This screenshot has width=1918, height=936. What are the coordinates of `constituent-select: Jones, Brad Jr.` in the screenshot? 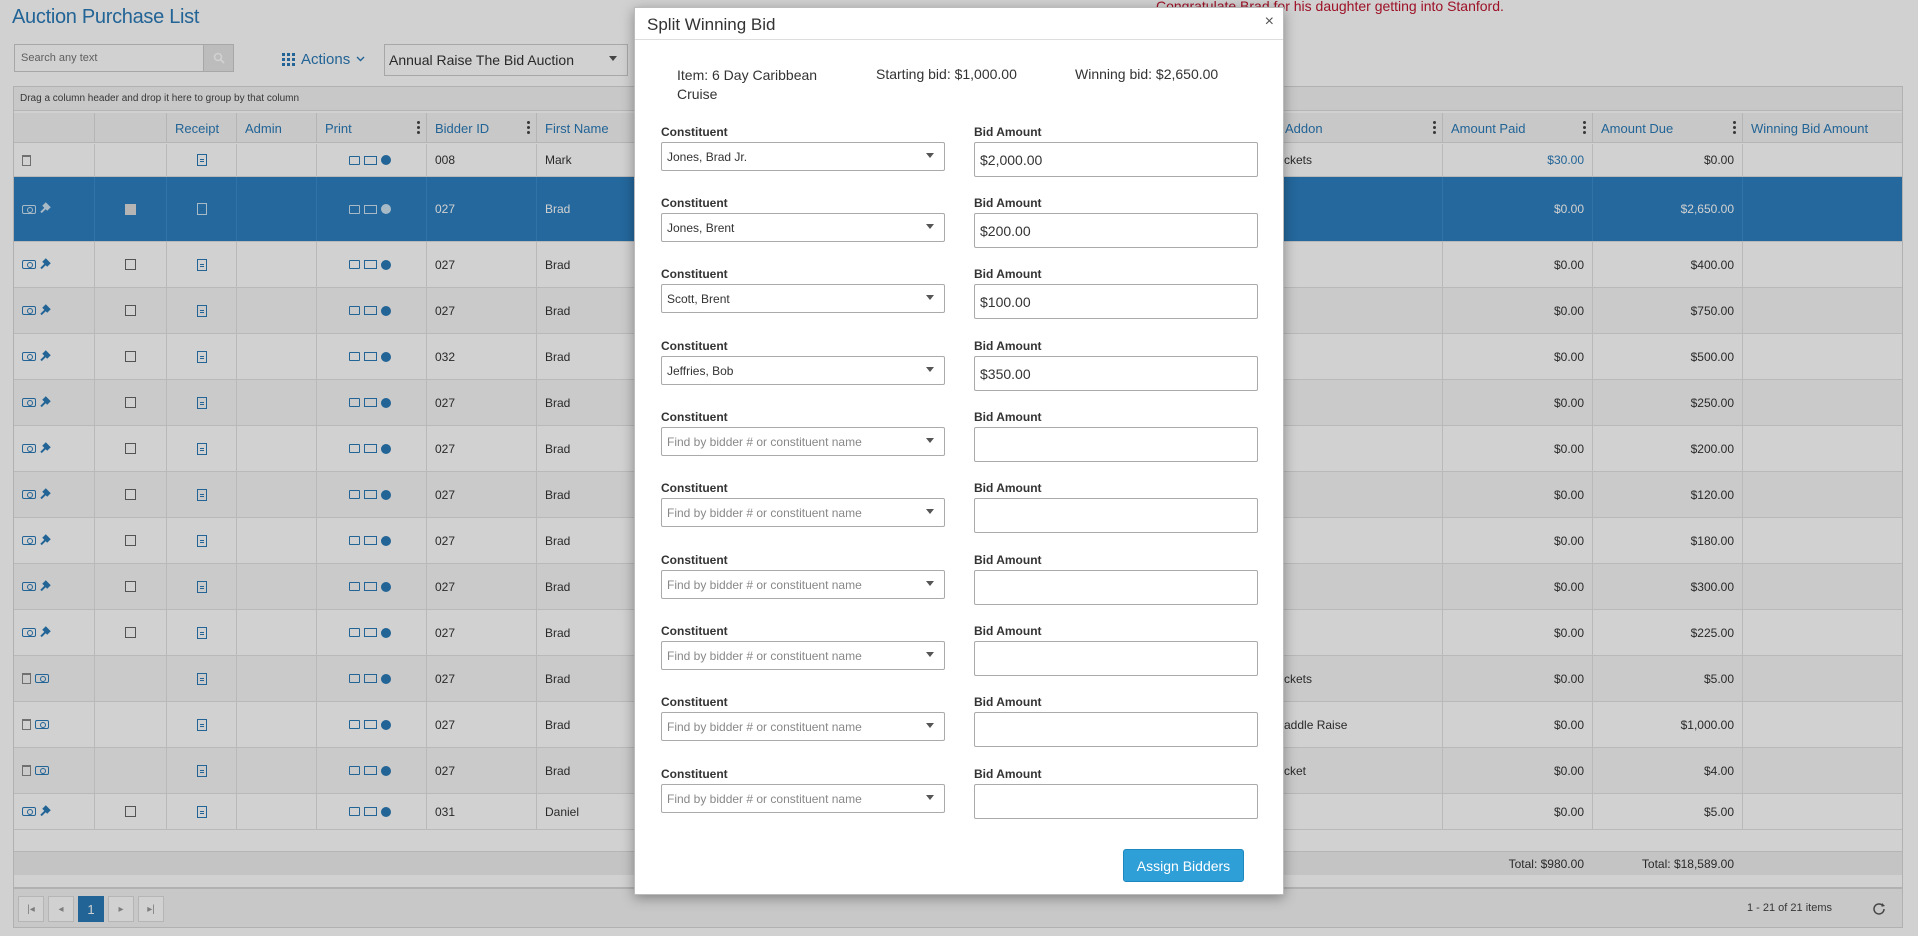 It's located at (803, 156).